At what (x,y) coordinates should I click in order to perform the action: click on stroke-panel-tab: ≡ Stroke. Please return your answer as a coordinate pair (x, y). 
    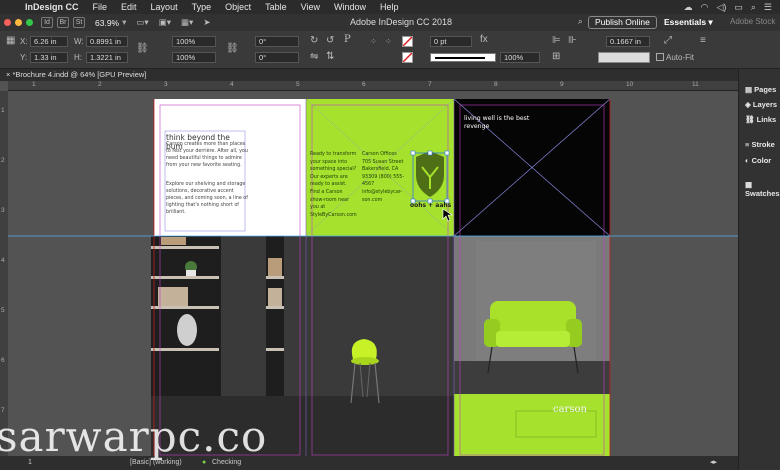
    Looking at the image, I should click on (760, 144).